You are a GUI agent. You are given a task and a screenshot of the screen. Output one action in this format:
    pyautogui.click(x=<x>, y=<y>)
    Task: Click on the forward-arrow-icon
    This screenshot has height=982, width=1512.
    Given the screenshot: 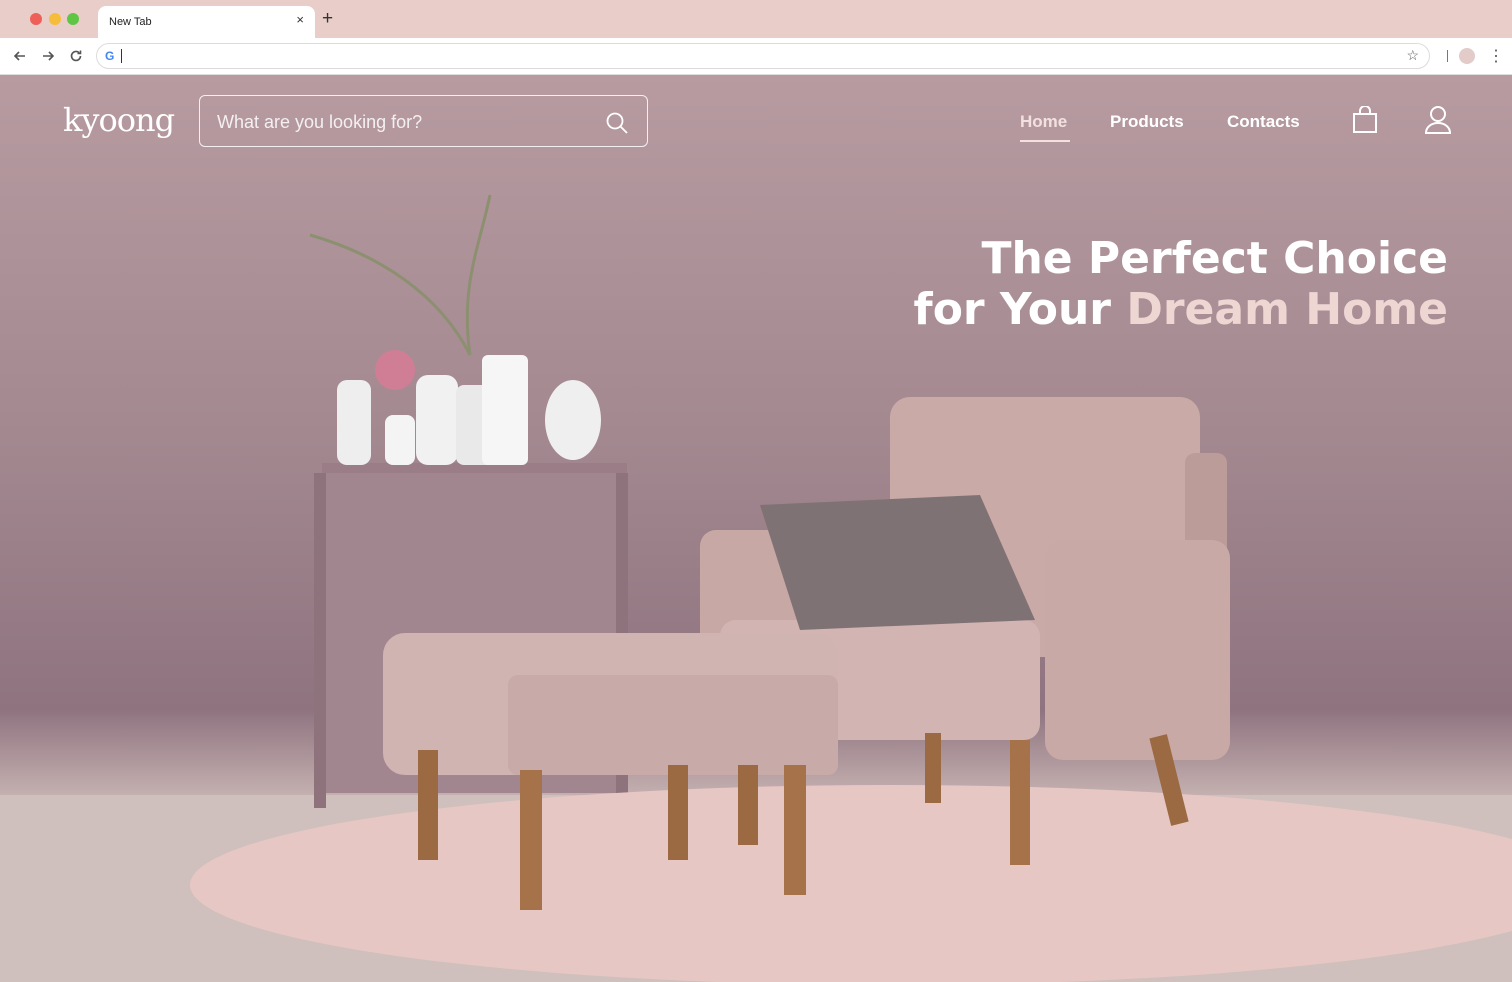 What is the action you would take?
    pyautogui.click(x=48, y=56)
    